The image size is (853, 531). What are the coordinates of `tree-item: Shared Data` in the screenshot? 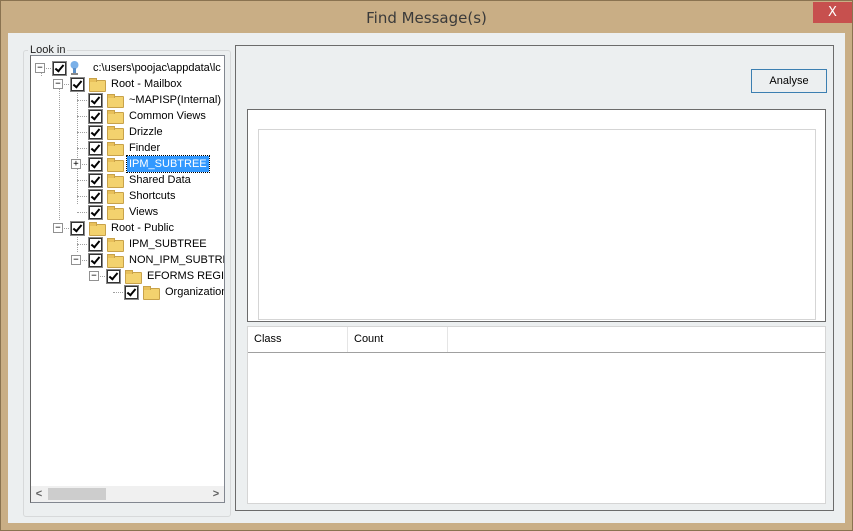 It's located at (127, 180).